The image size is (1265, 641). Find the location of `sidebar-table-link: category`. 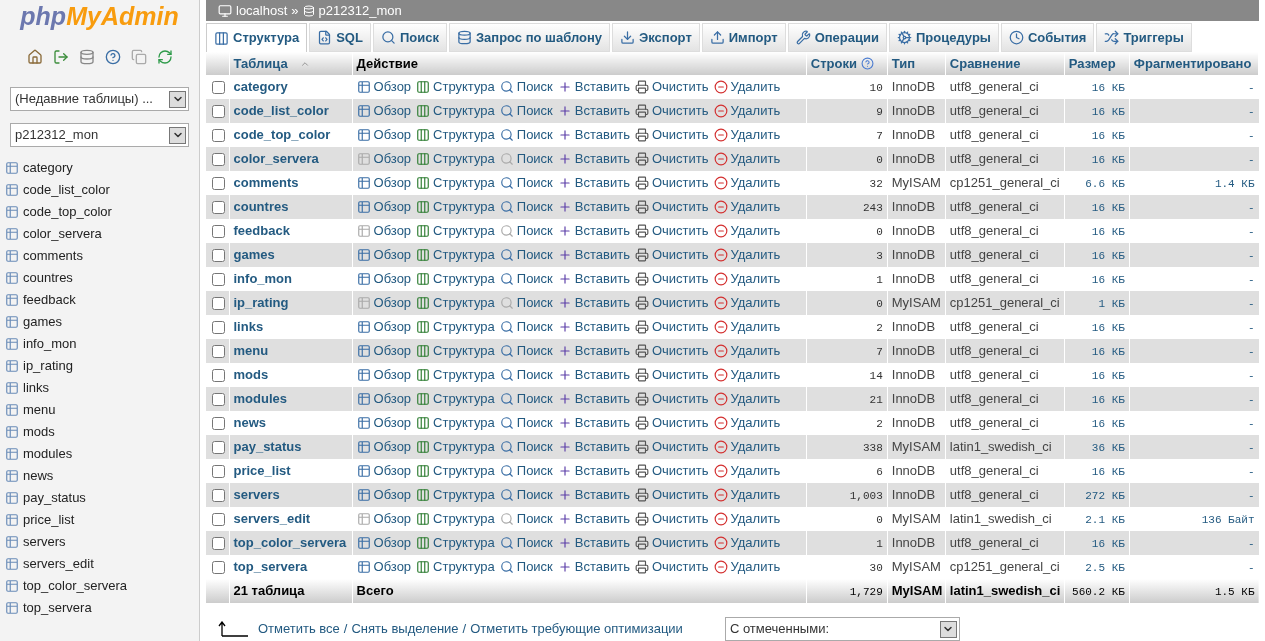

sidebar-table-link: category is located at coordinates (48, 168).